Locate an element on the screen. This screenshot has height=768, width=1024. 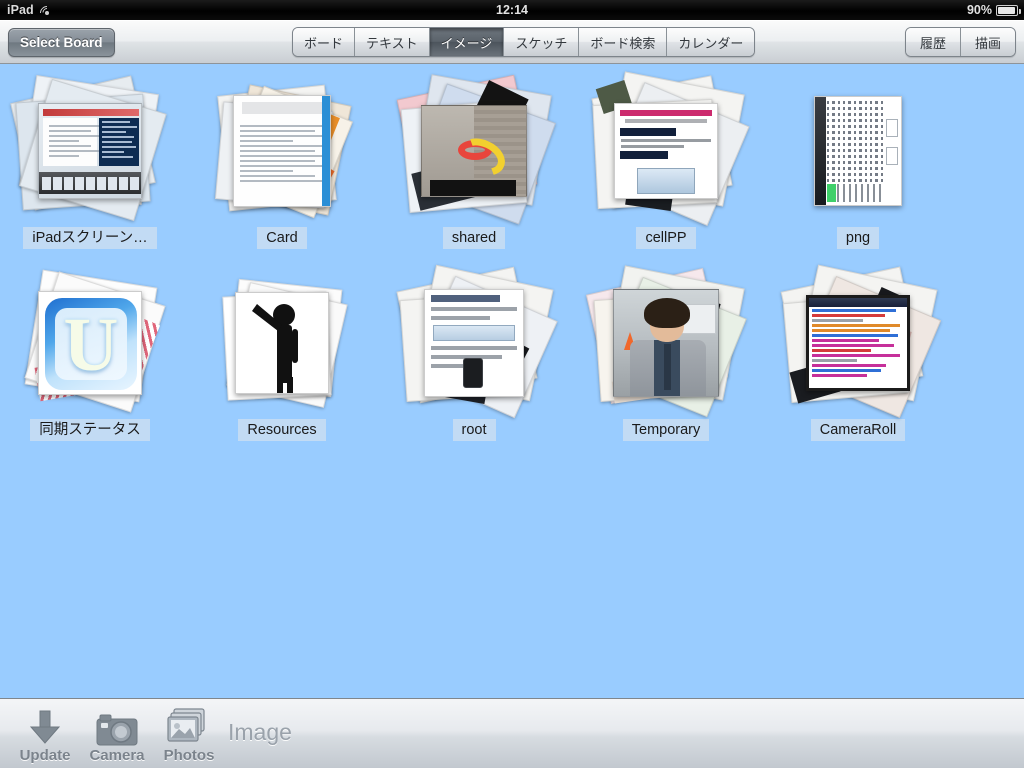
select-board-button: Select Board is located at coordinates (61, 42).